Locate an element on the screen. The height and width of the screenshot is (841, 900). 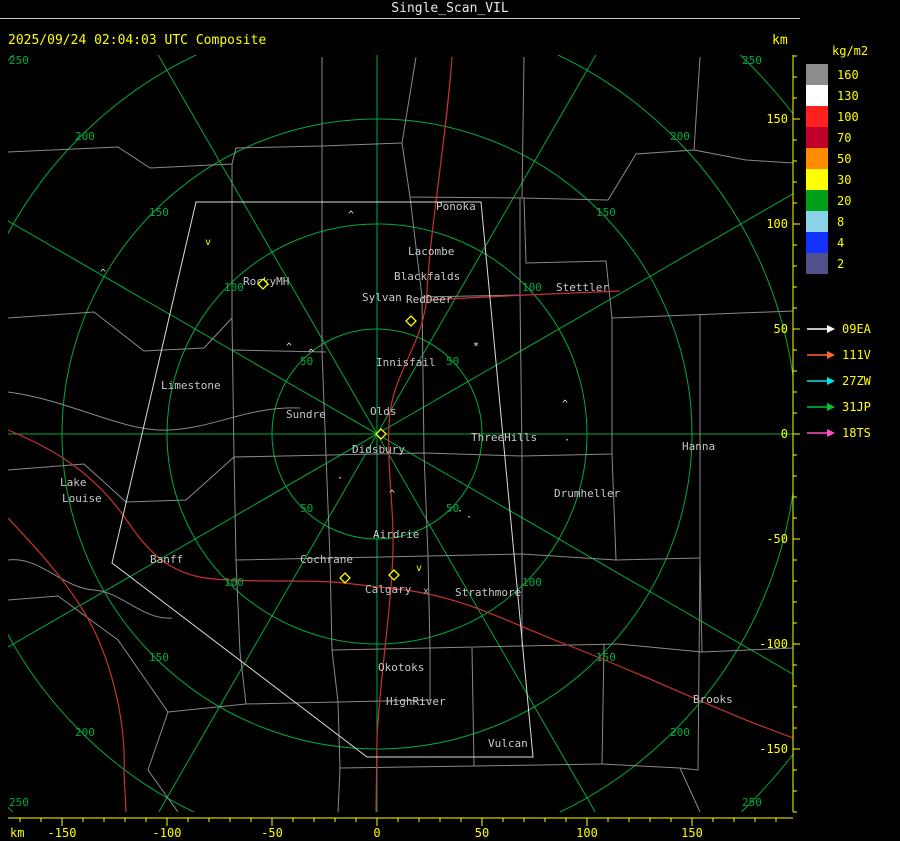
colorbar-row: 8 is located at coordinates (832, 221).